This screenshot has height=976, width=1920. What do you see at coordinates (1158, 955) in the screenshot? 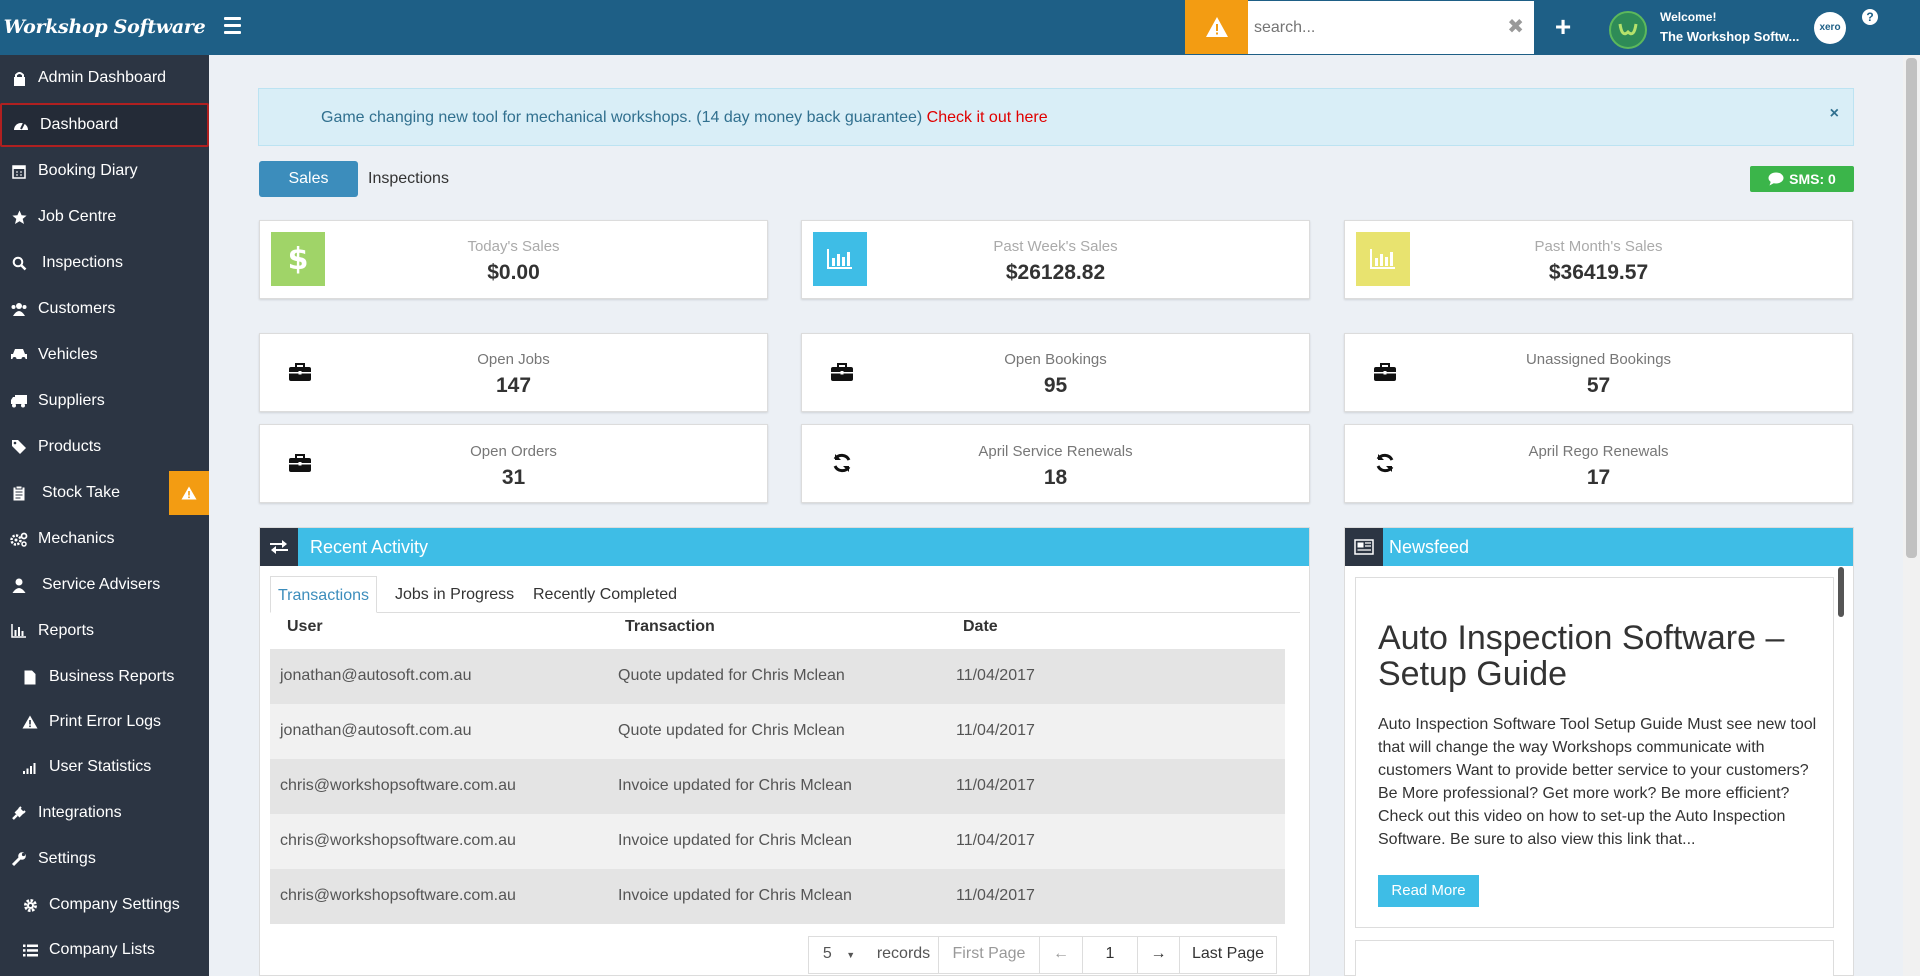
I see `next-page-button: →` at bounding box center [1158, 955].